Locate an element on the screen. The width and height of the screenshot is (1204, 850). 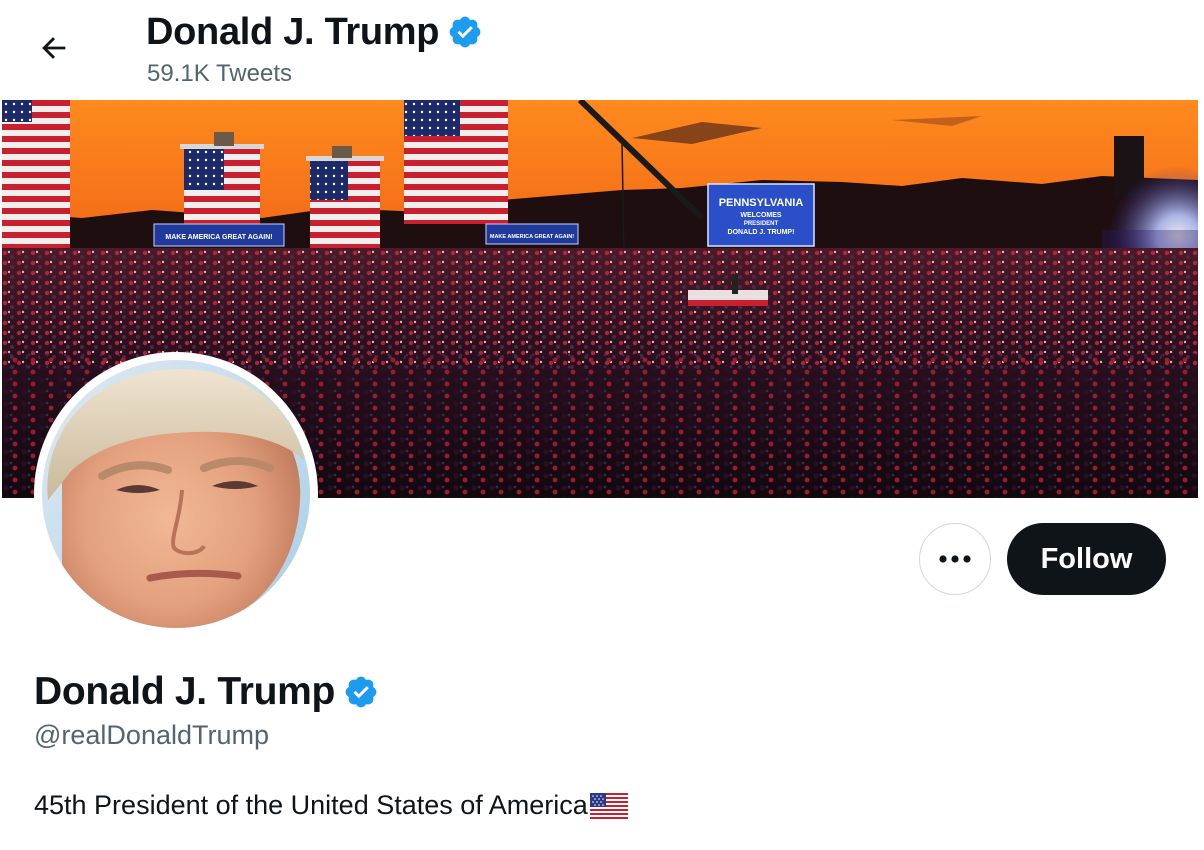
profile-name-row: Donald J. Trump is located at coordinates (206, 692).